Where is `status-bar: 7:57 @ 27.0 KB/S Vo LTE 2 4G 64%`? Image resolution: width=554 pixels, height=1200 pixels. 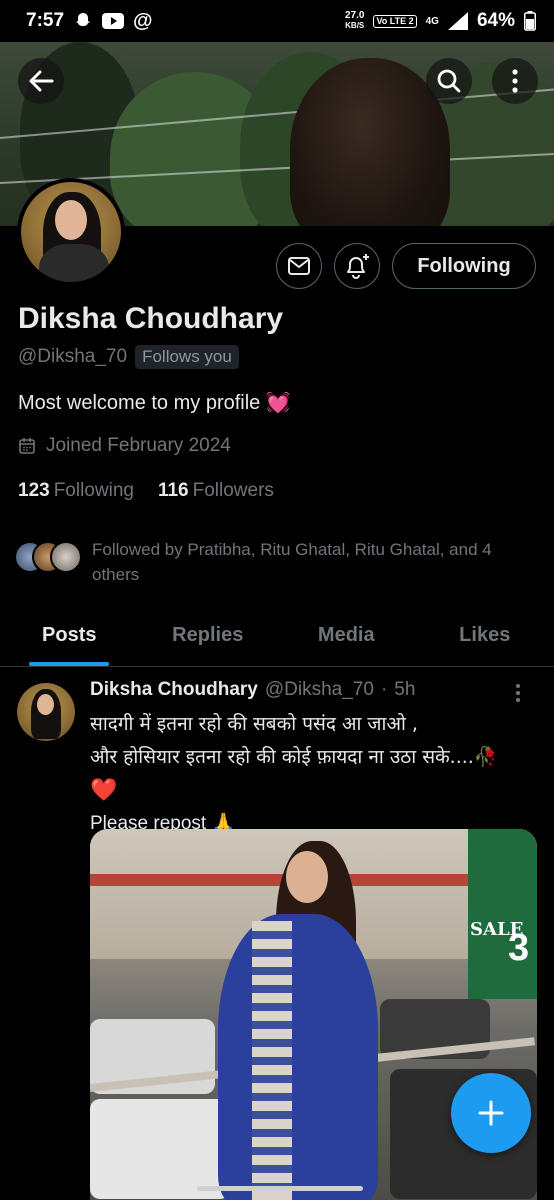
status-bar: 7:57 @ 27.0 KB/S Vo LTE 2 4G 64% is located at coordinates (277, 21).